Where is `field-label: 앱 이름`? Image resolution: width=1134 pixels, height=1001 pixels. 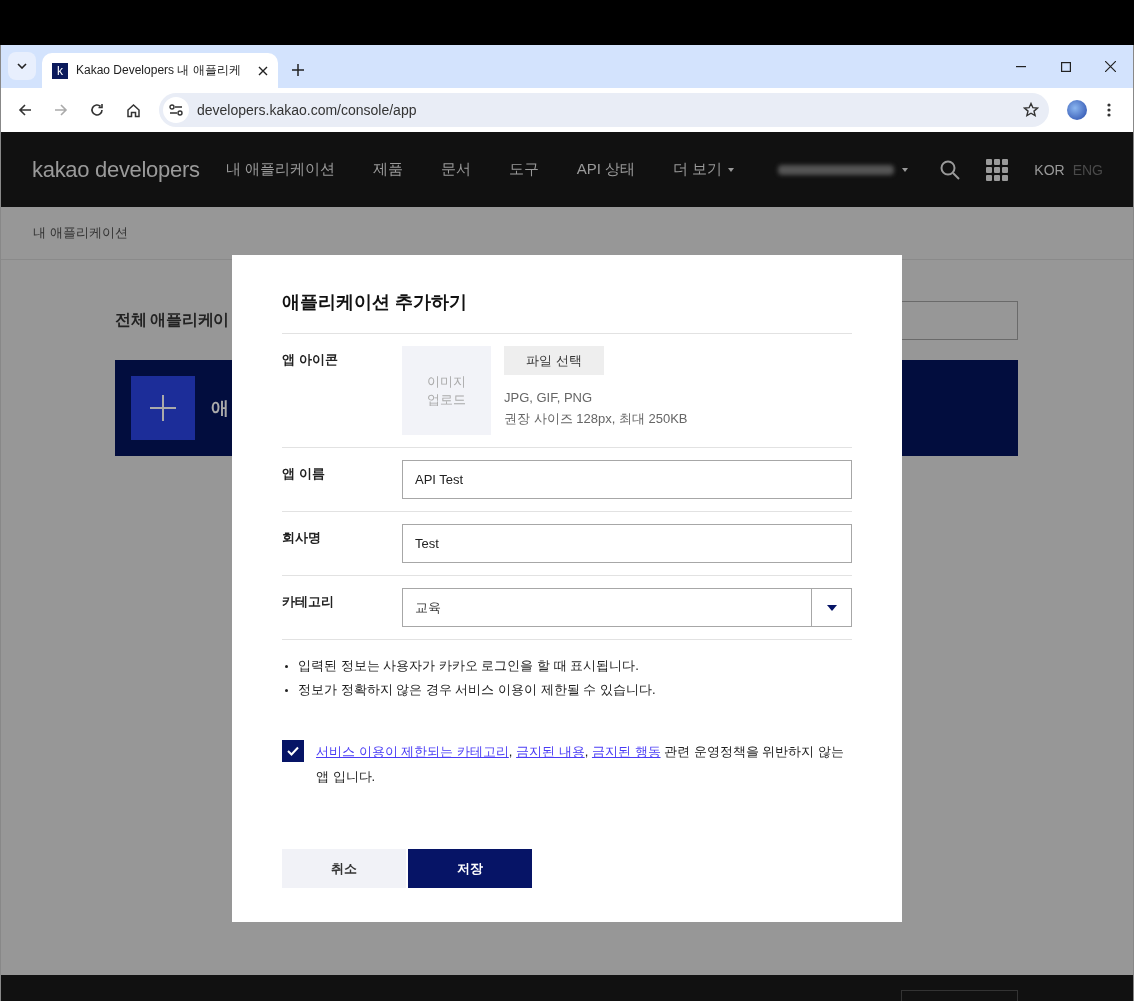 field-label: 앱 이름 is located at coordinates (304, 474).